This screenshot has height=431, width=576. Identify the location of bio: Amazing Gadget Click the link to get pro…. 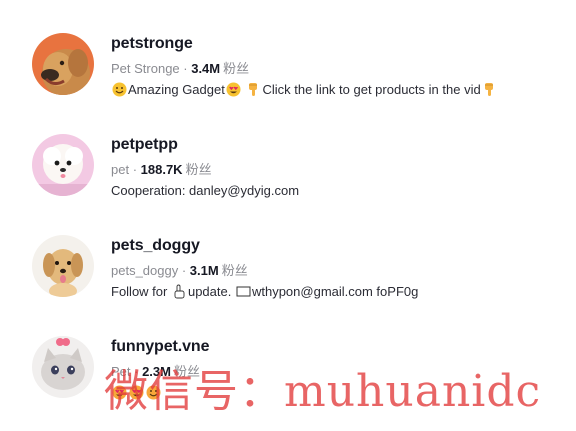
(304, 89).